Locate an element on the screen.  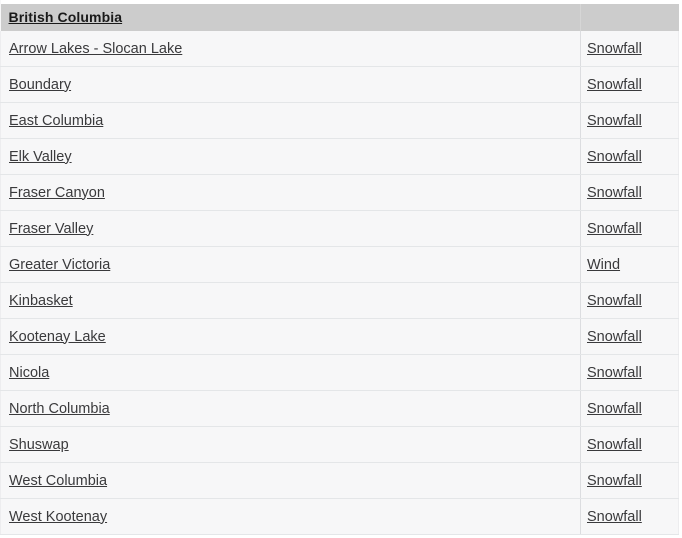
table-row: Greater Victoria Wind is located at coordinates (339, 264).